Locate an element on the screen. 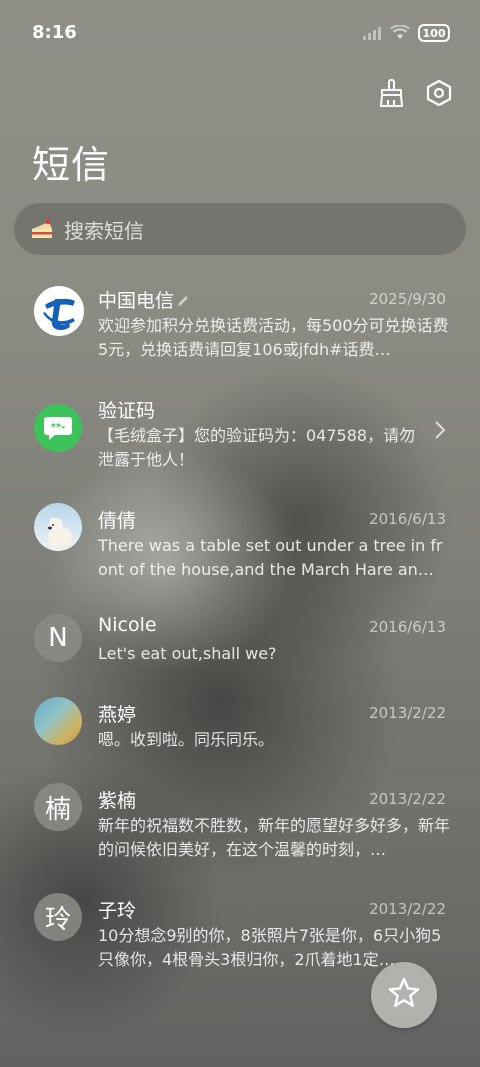 Image resolution: width=480 pixels, height=1067 pixels. conversation-name: 紫楠 is located at coordinates (117, 801).